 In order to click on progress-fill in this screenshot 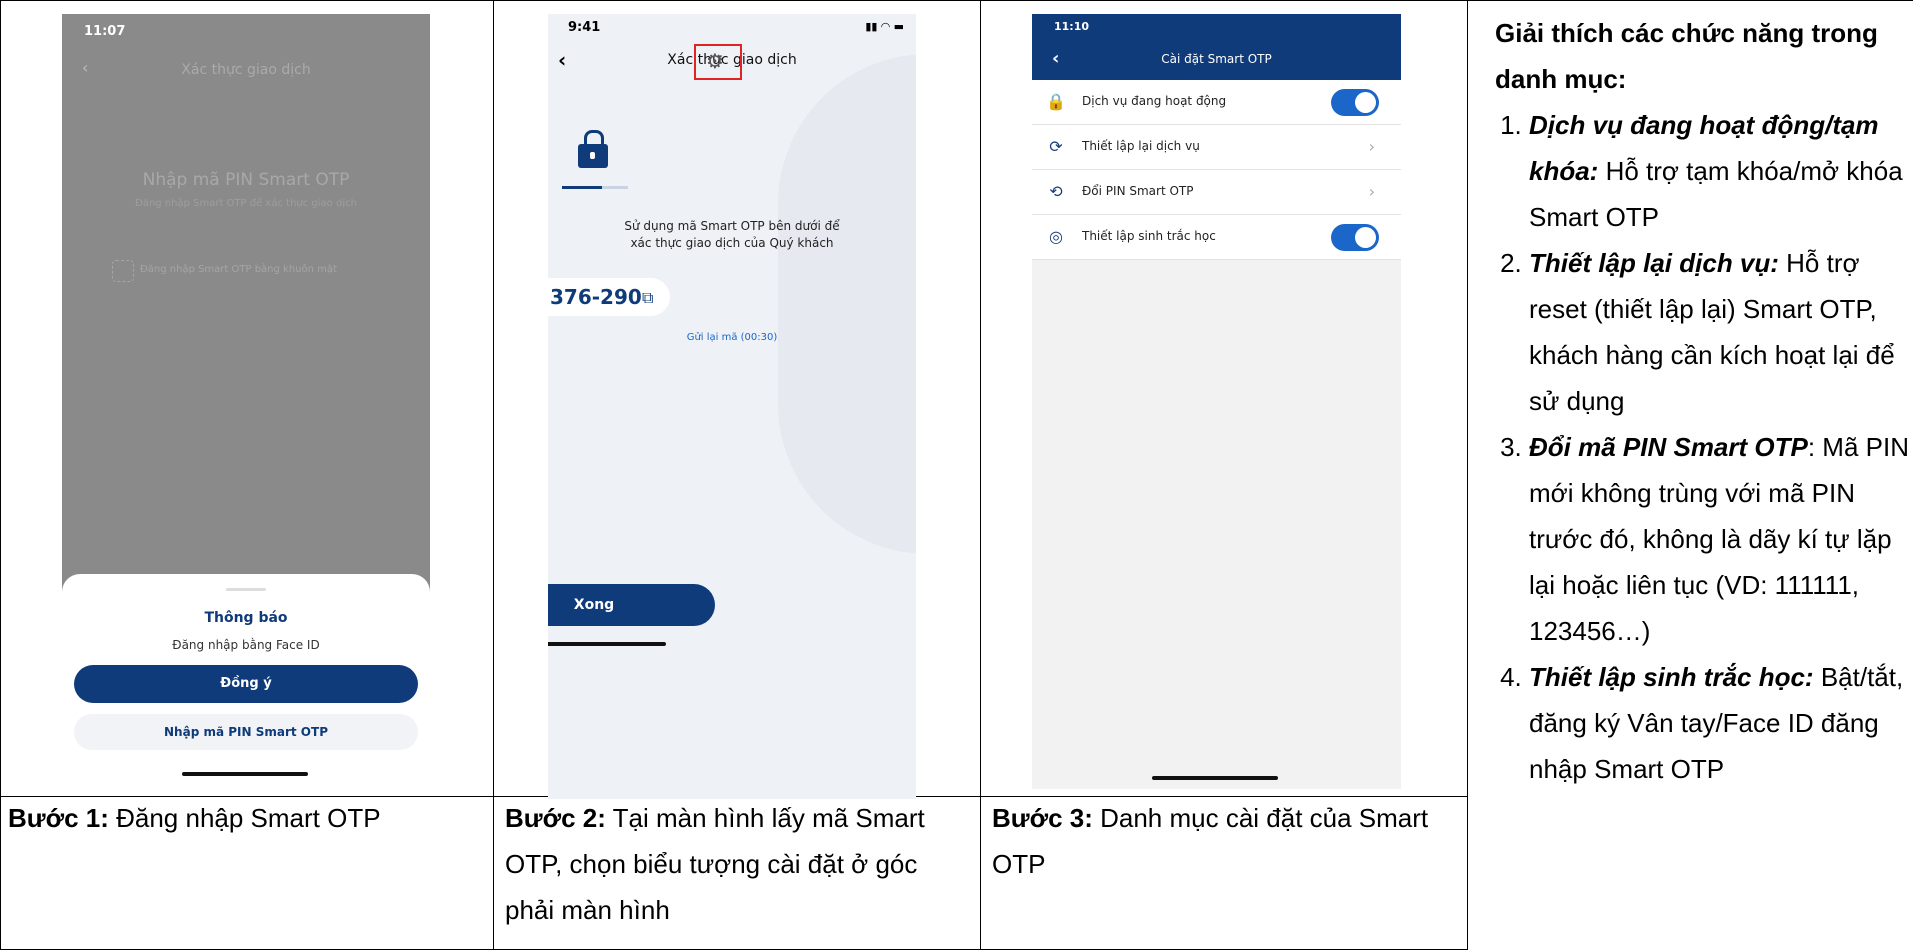, I will do `click(582, 187)`.